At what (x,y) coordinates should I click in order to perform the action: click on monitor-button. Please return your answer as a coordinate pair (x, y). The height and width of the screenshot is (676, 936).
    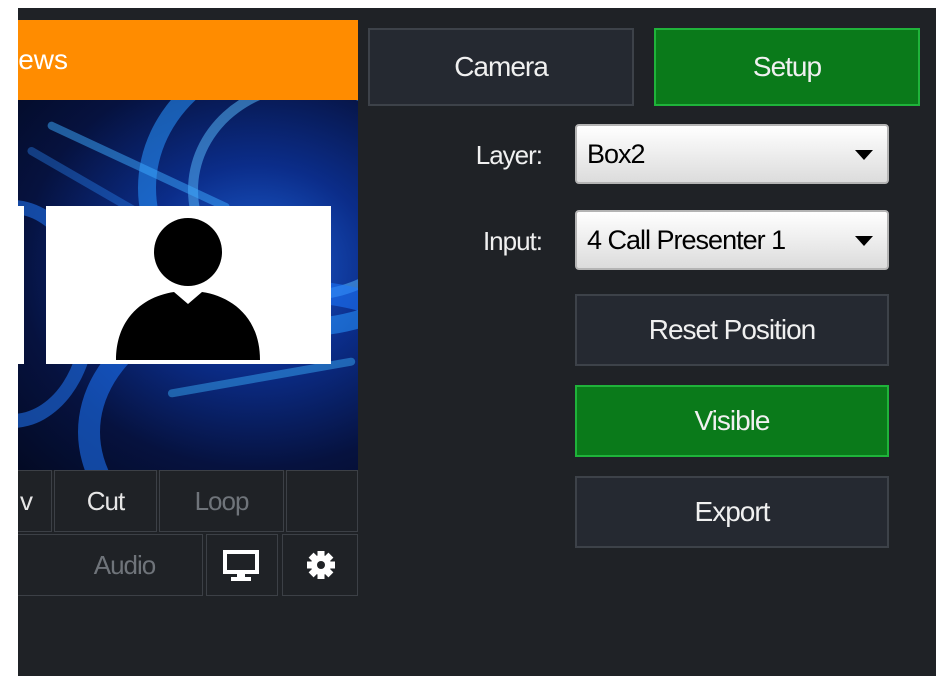
    Looking at the image, I should click on (242, 565).